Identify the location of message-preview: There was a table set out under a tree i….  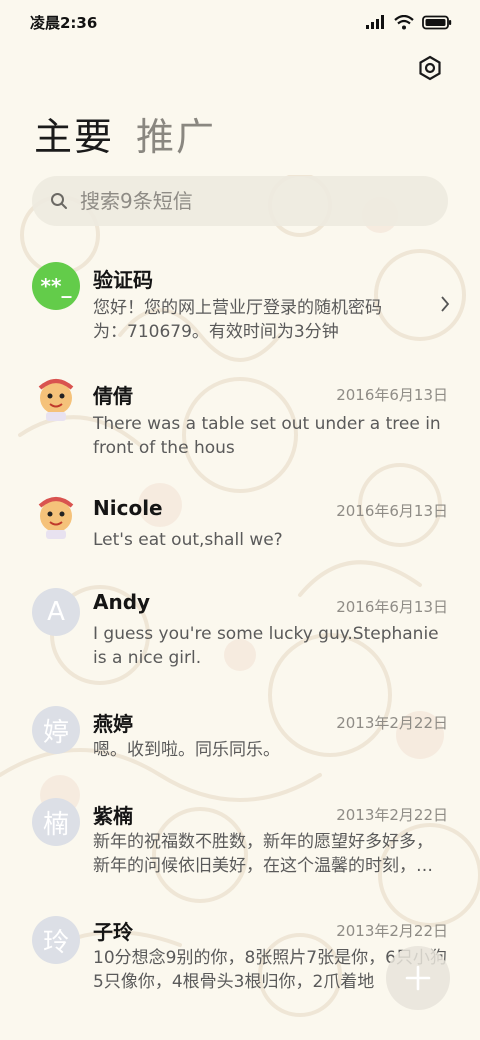
(267, 436).